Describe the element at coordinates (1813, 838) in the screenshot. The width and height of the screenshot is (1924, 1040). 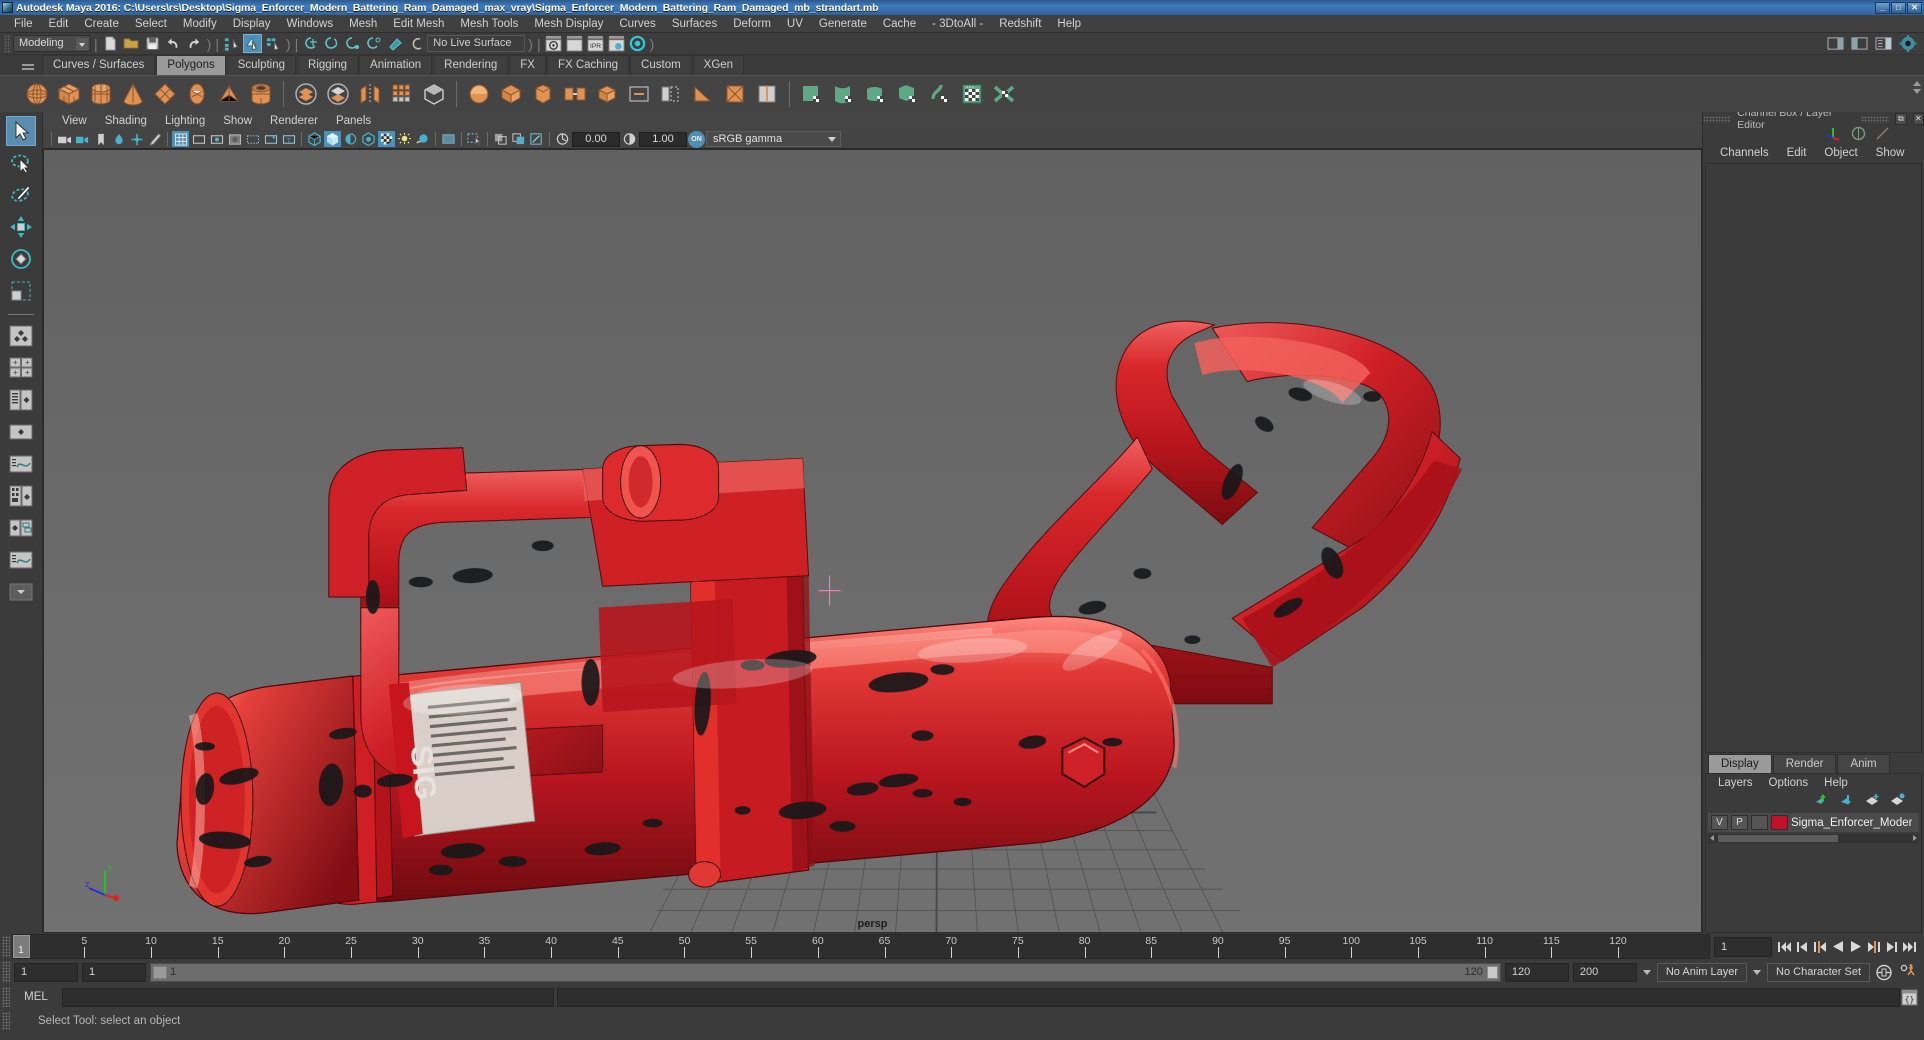
I see `layer-horizontal-scrollbar` at that location.